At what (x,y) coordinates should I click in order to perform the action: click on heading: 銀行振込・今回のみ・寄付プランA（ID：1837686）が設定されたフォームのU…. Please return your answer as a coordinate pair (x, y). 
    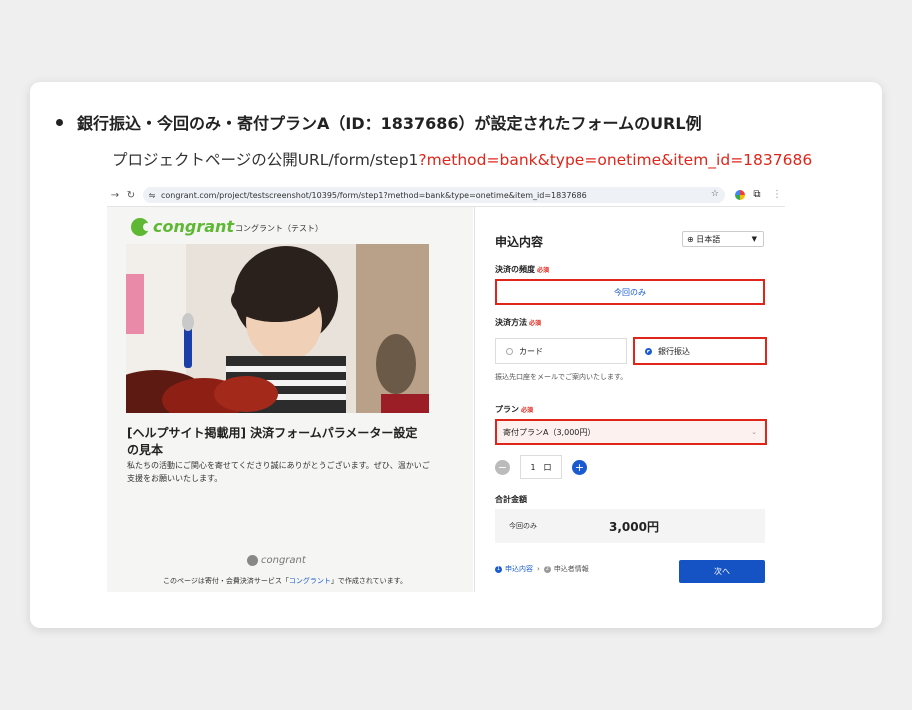
    Looking at the image, I should click on (466, 122).